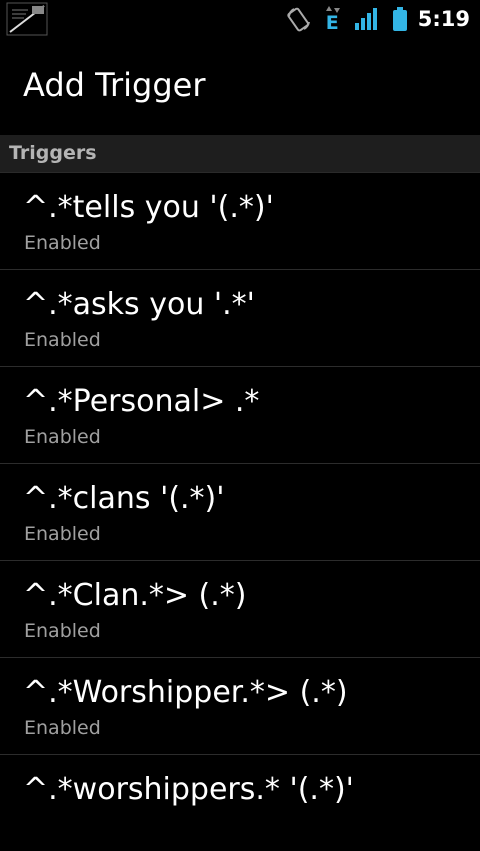 The image size is (480, 851). What do you see at coordinates (400, 19) in the screenshot?
I see `battery-icon` at bounding box center [400, 19].